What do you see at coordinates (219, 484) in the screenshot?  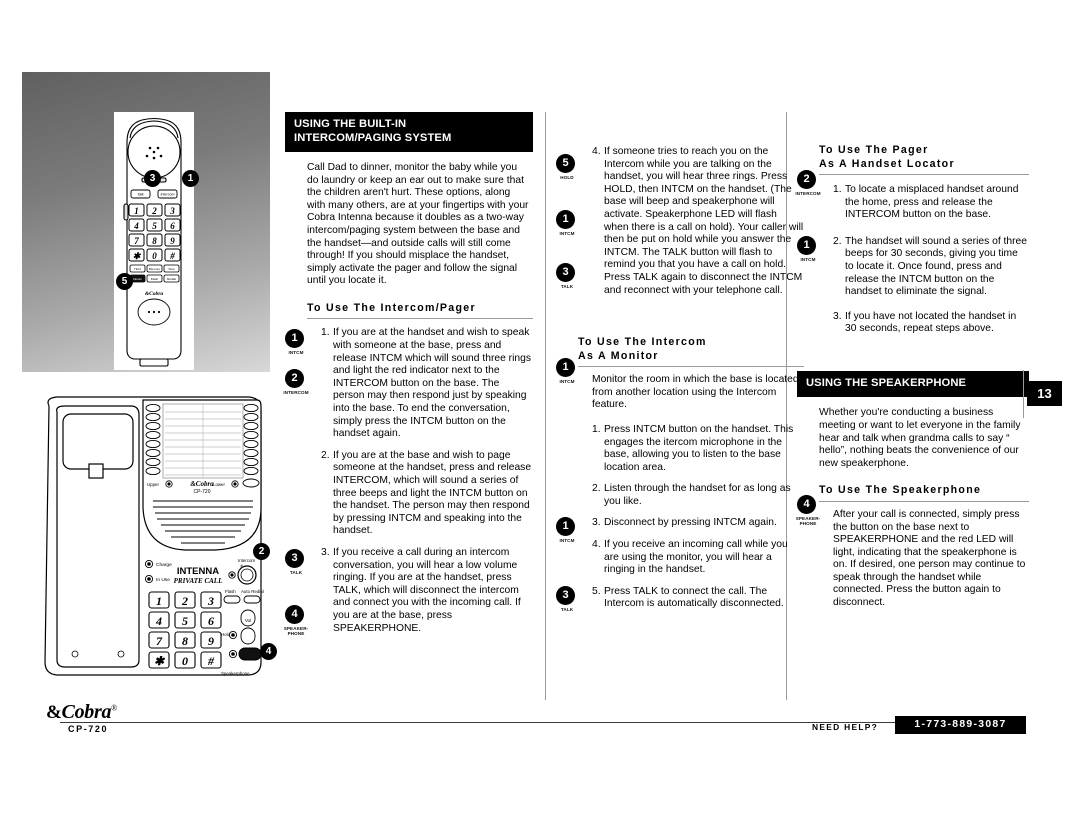 I see `svg-text: Lower` at bounding box center [219, 484].